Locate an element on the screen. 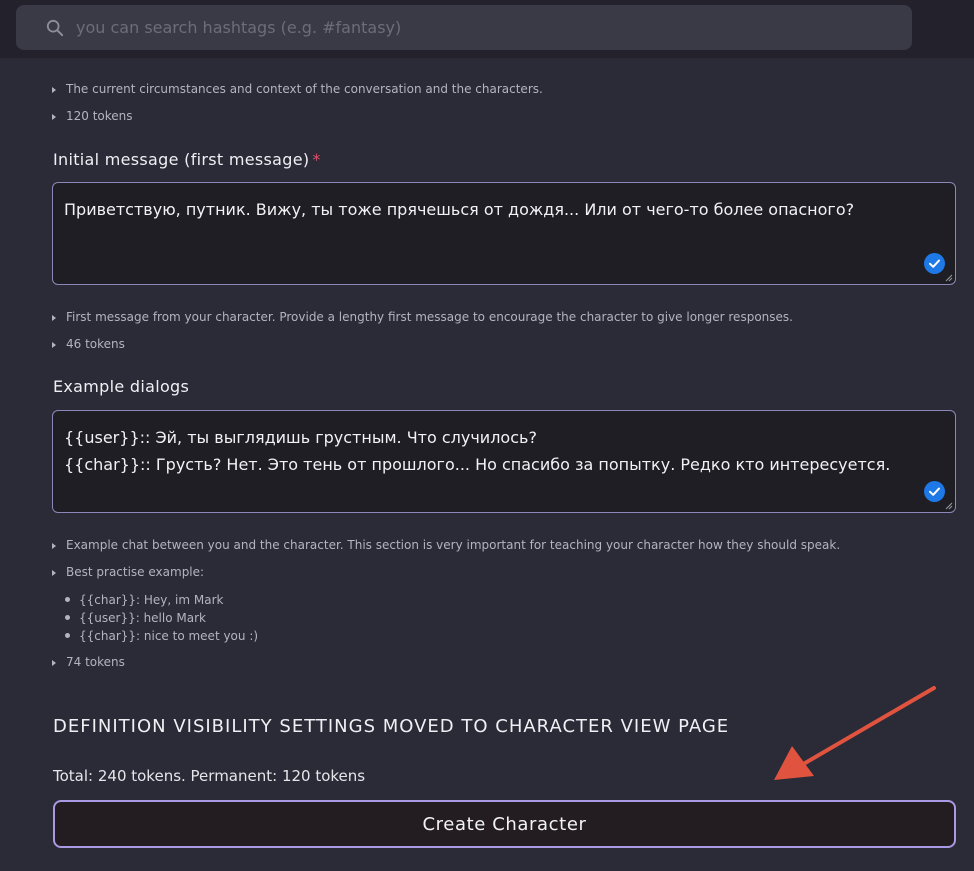 The height and width of the screenshot is (871, 974). search-bar is located at coordinates (464, 27).